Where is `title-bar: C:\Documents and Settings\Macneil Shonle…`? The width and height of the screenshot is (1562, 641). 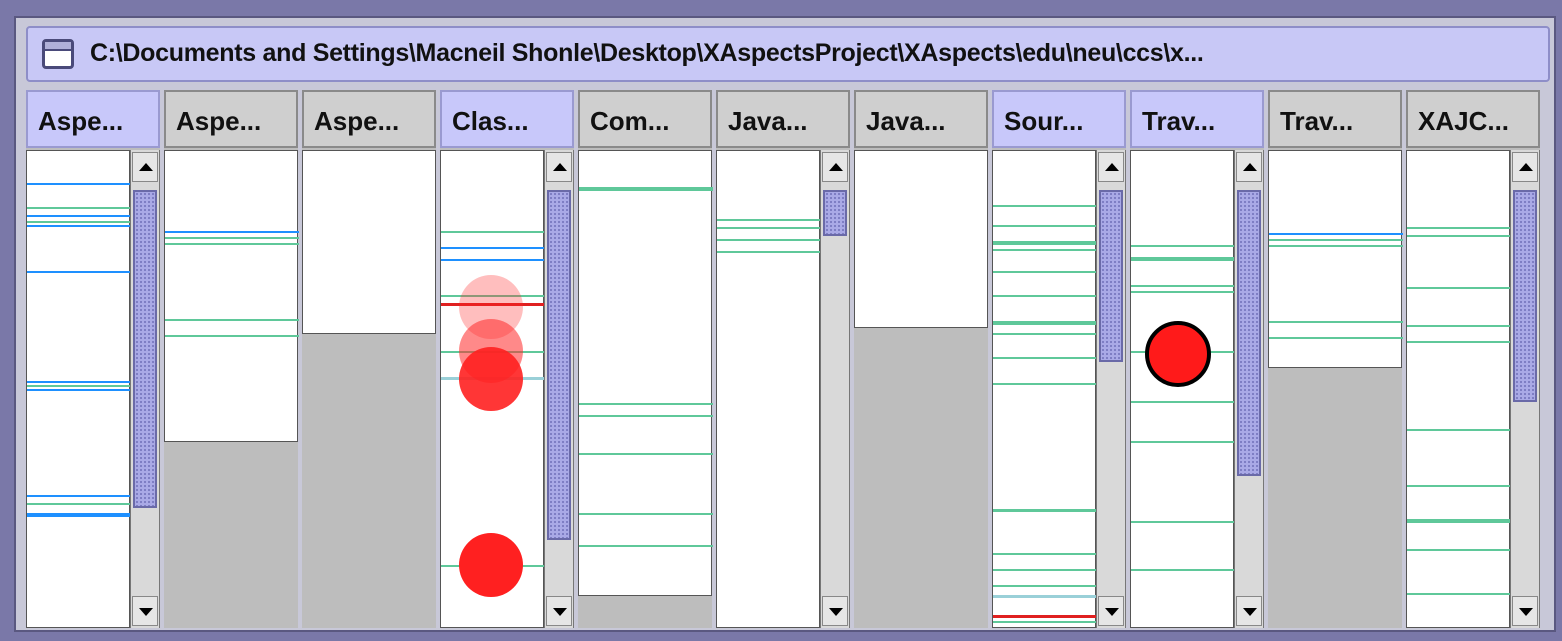
title-bar: C:\Documents and Settings\Macneil Shonle… is located at coordinates (788, 54).